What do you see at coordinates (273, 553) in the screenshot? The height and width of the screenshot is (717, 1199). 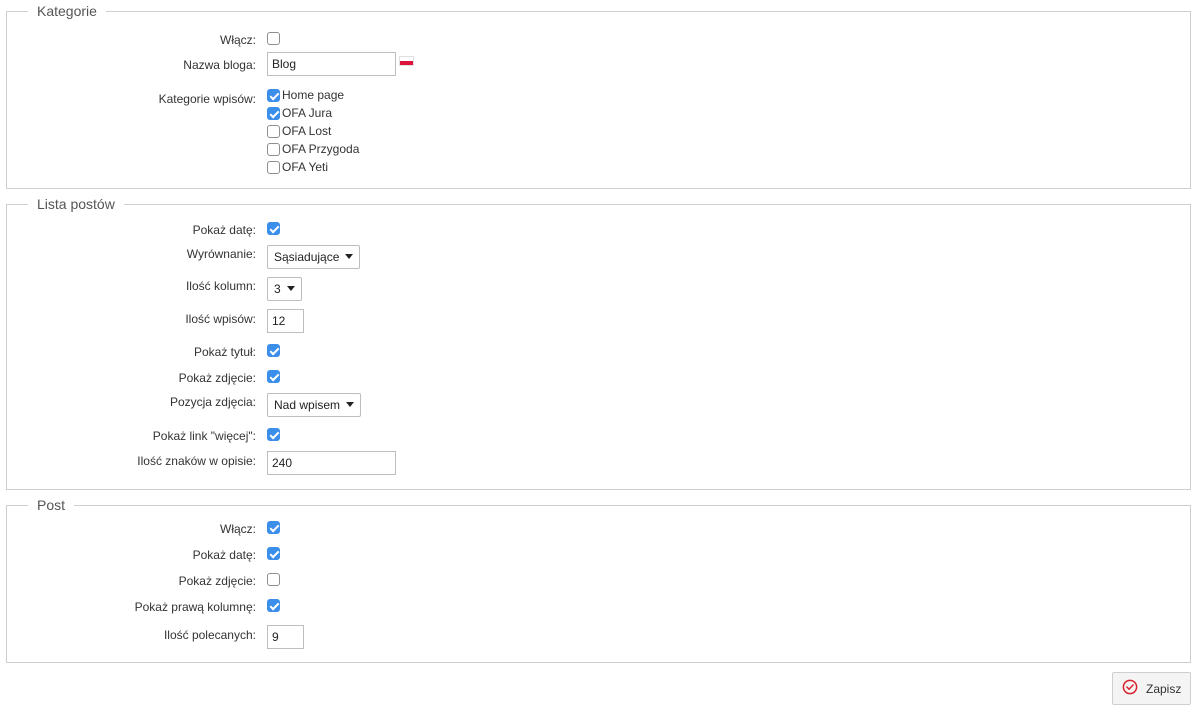 I see `post-pokaz-date-checkbox` at bounding box center [273, 553].